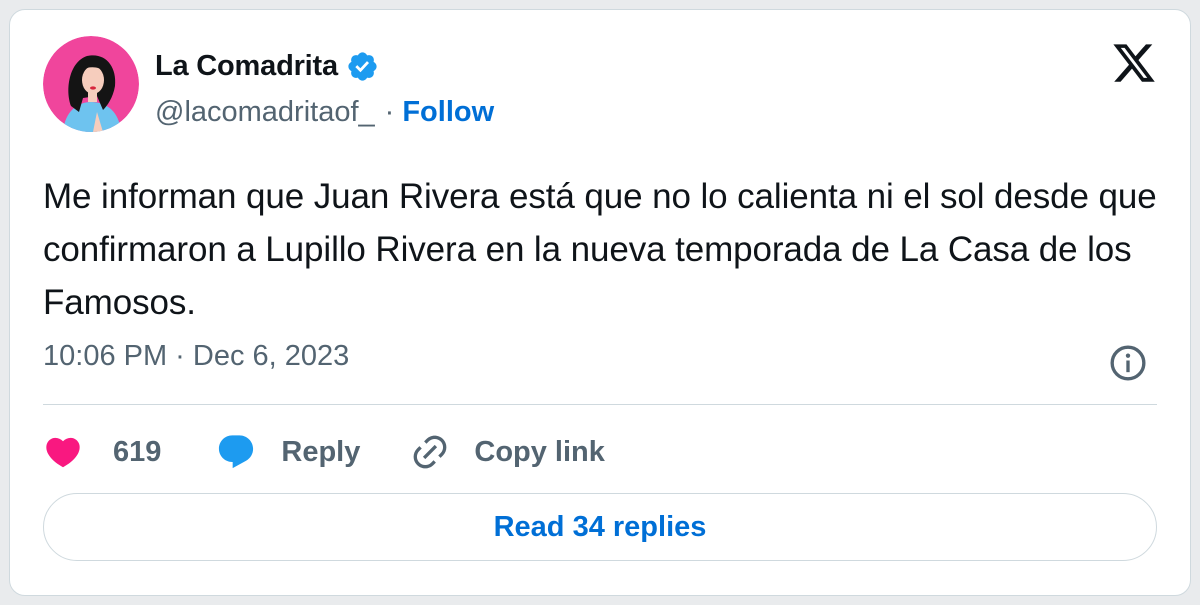  I want to click on follow-button: Follow, so click(448, 112).